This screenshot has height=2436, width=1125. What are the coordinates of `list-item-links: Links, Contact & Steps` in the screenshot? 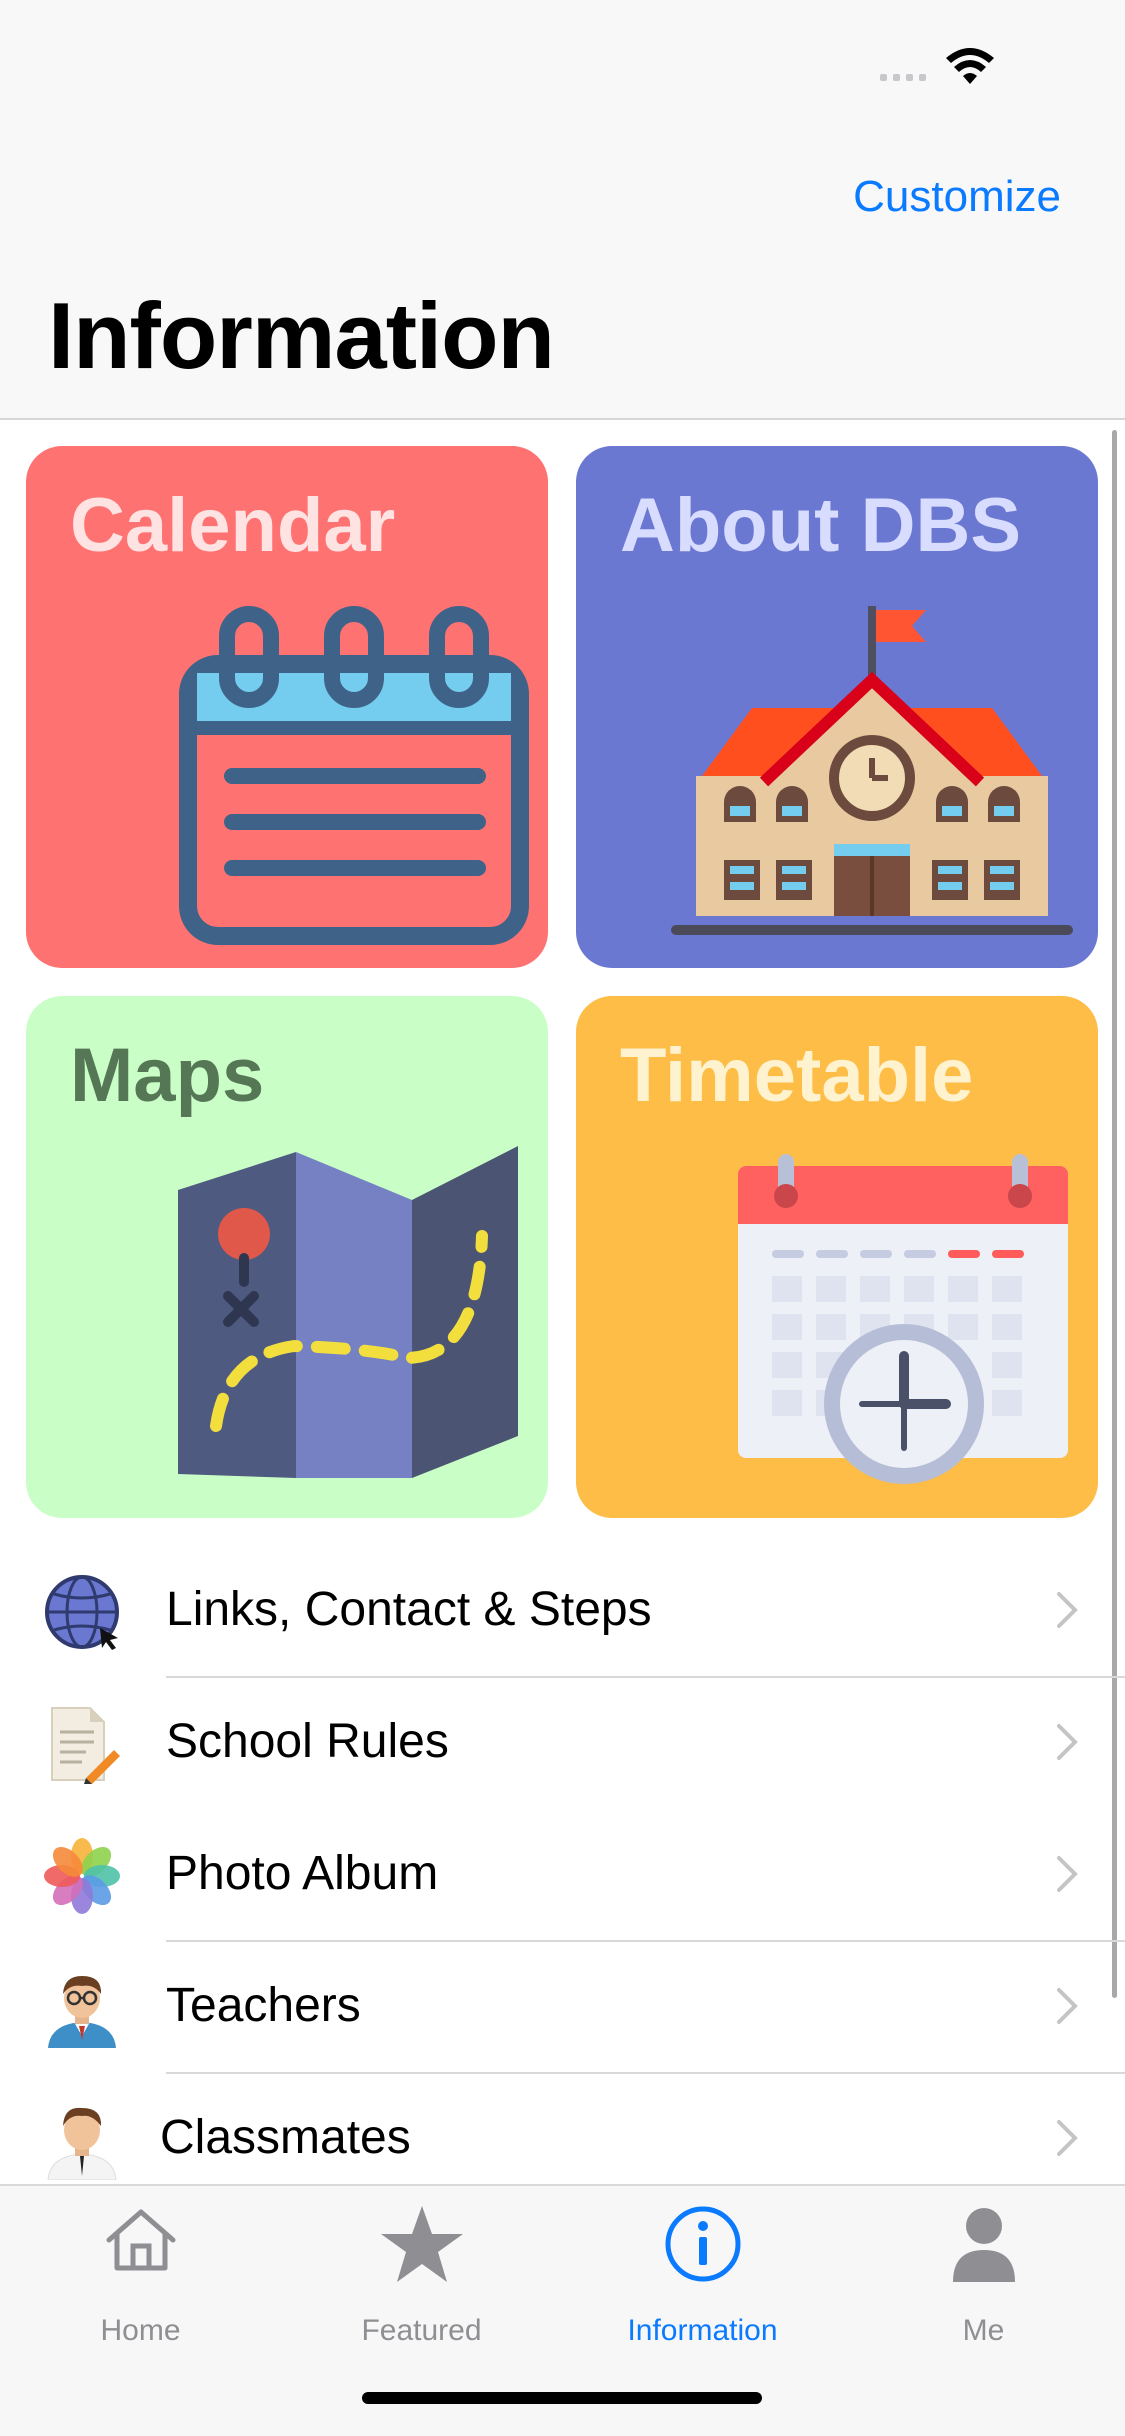 It's located at (562, 1612).